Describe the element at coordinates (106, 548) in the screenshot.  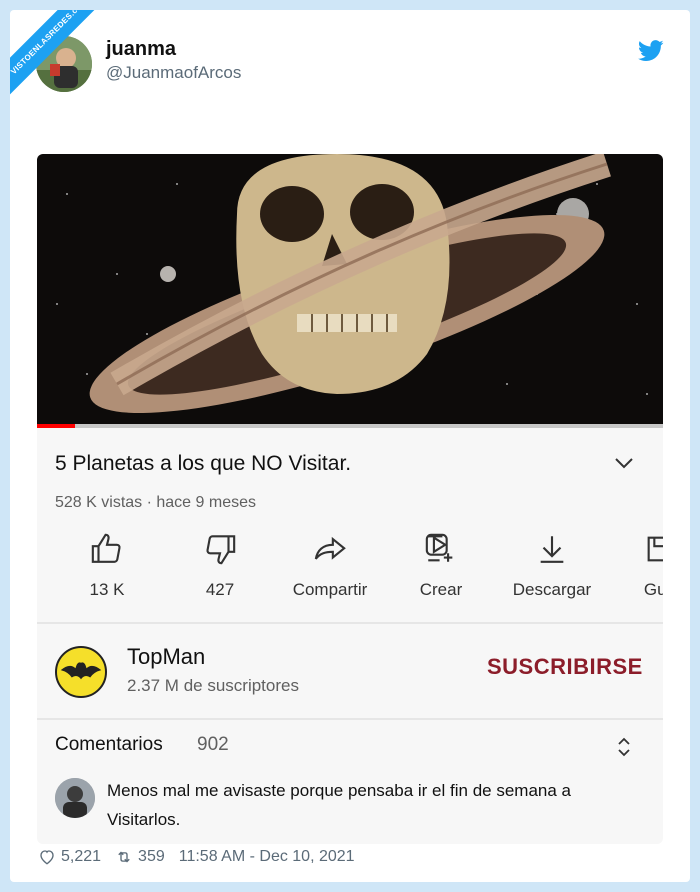
I see `thumbs-up-icon` at that location.